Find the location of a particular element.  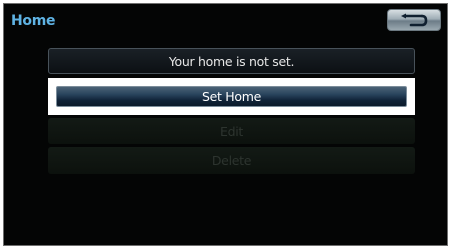

back-arrow-icon is located at coordinates (414, 20).